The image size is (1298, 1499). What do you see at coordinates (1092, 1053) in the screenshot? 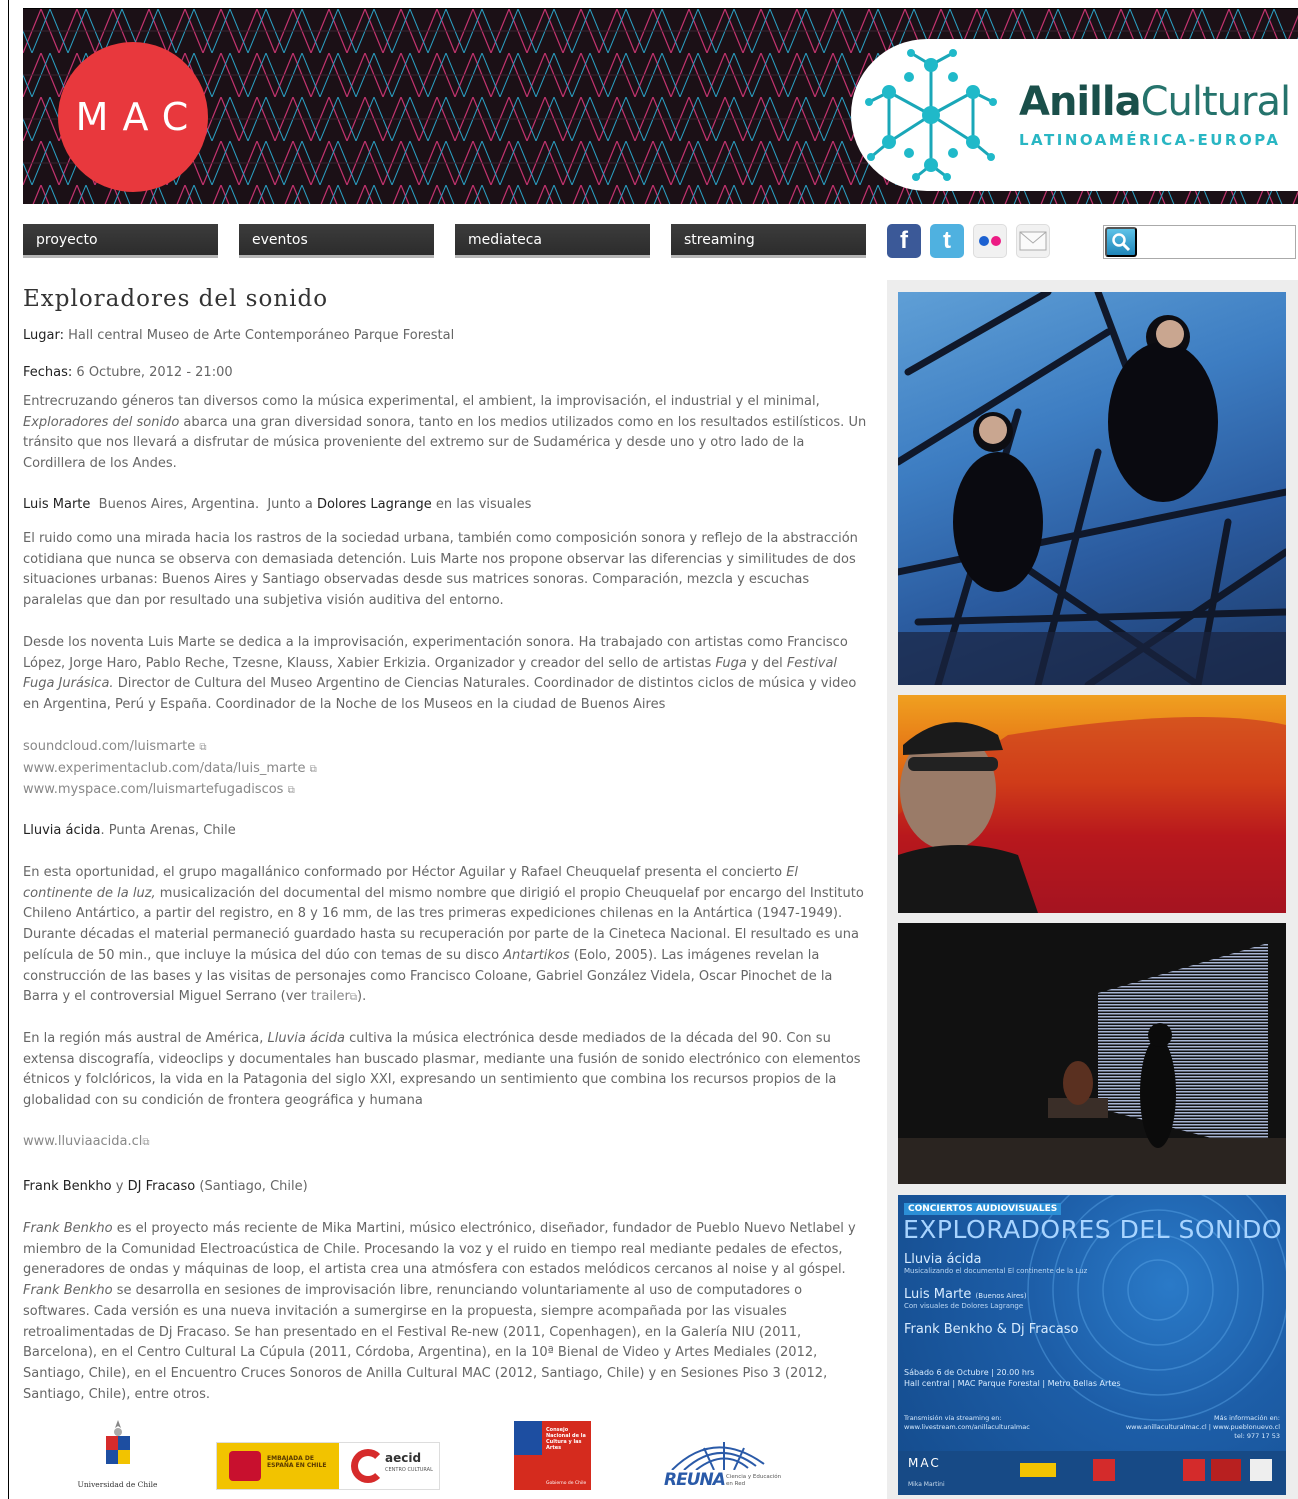
I see `photo-performance` at bounding box center [1092, 1053].